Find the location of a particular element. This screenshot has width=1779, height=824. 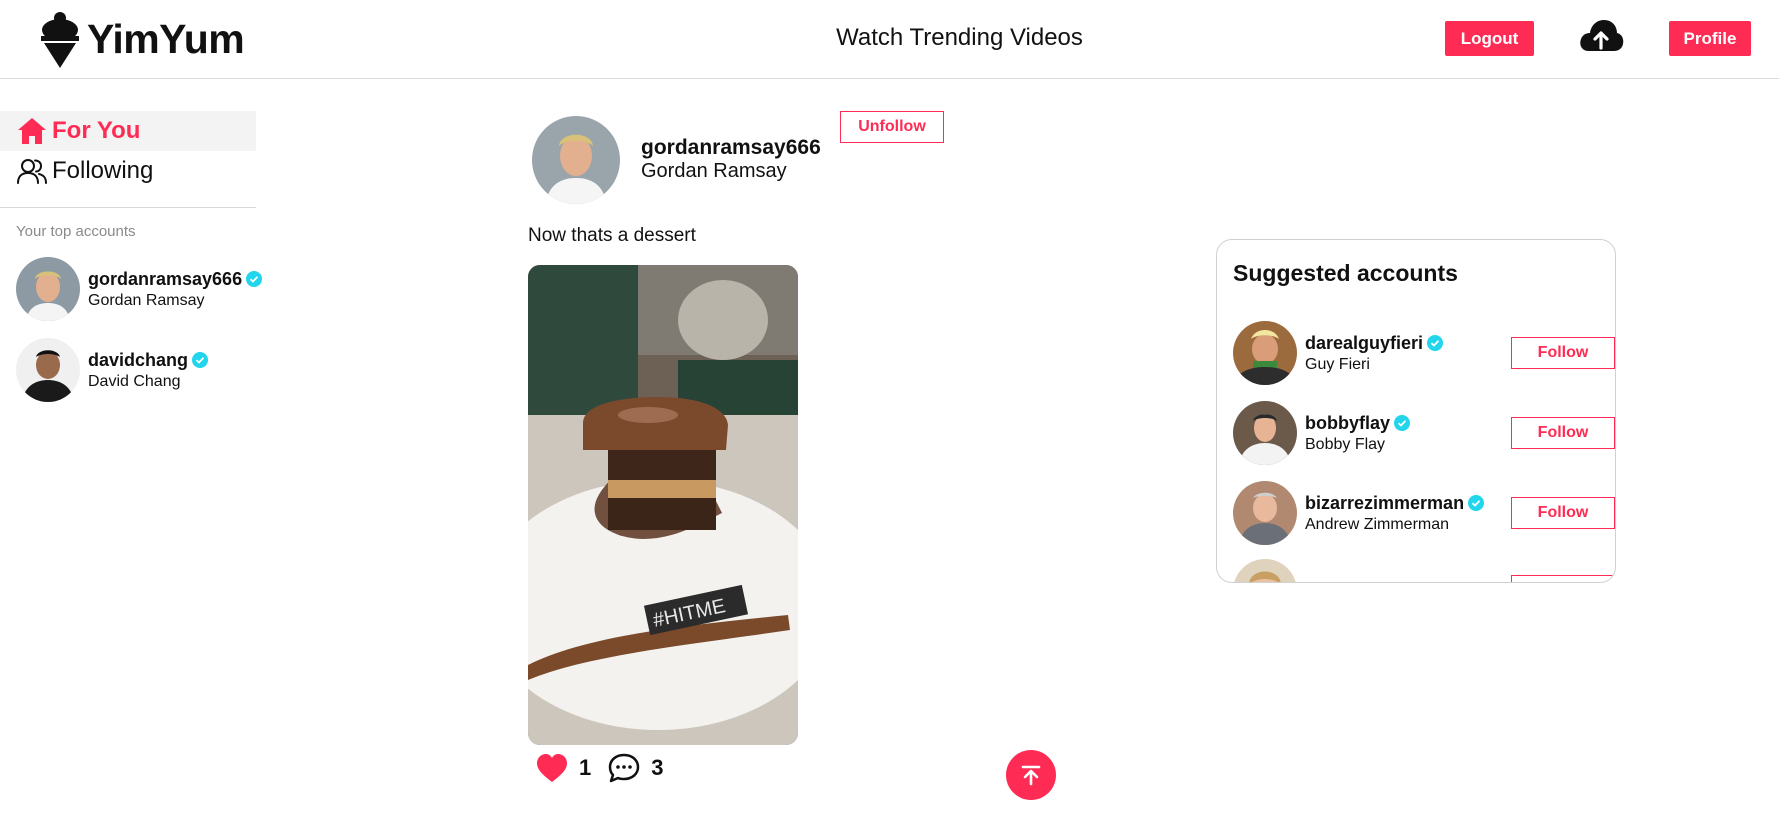

account-username: marthastewart is located at coordinates (1366, 581).